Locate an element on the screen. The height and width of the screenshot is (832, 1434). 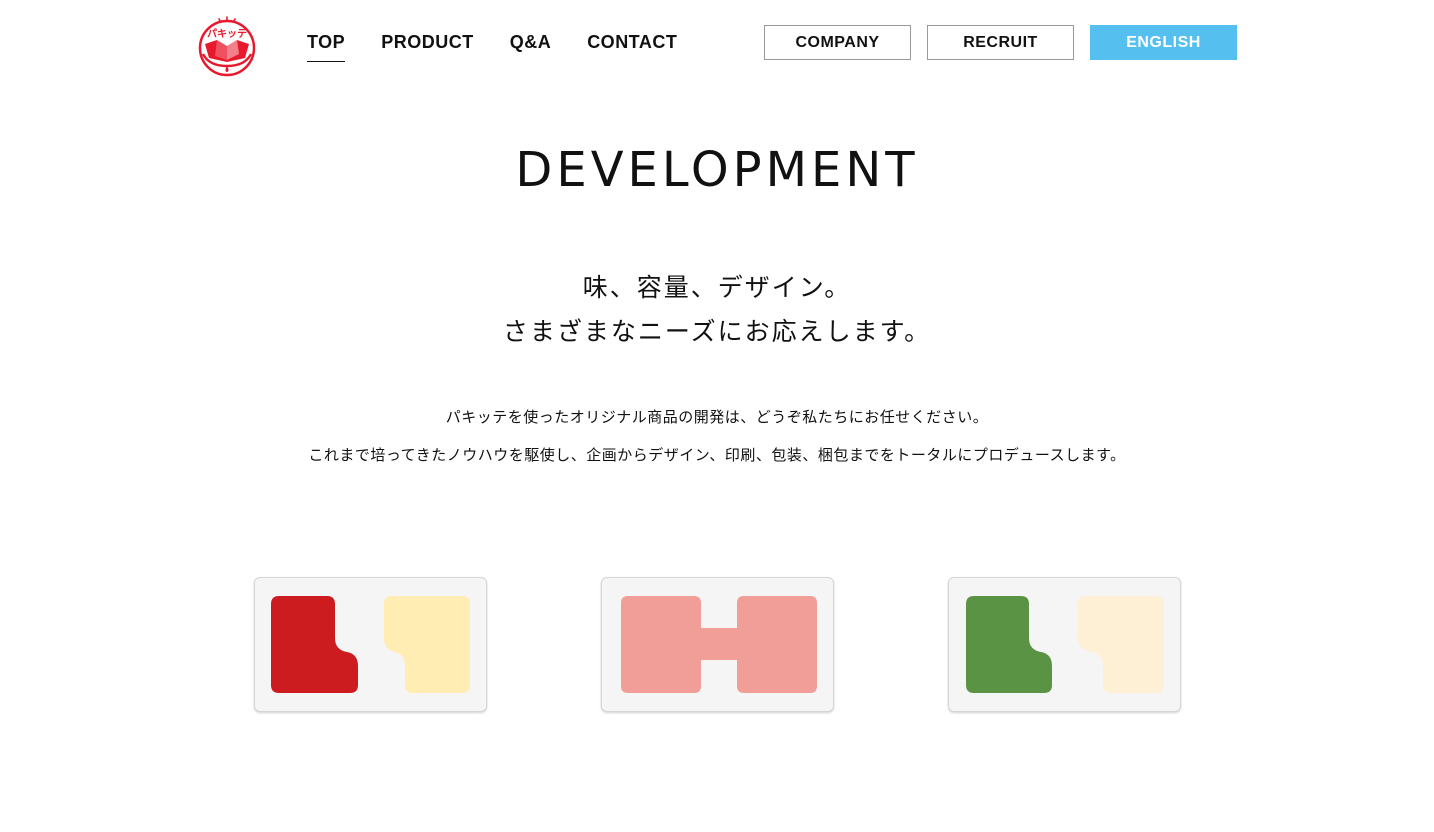
main-nav: TOP PRODUCT Q&A CONTACT is located at coordinates (510, 47).